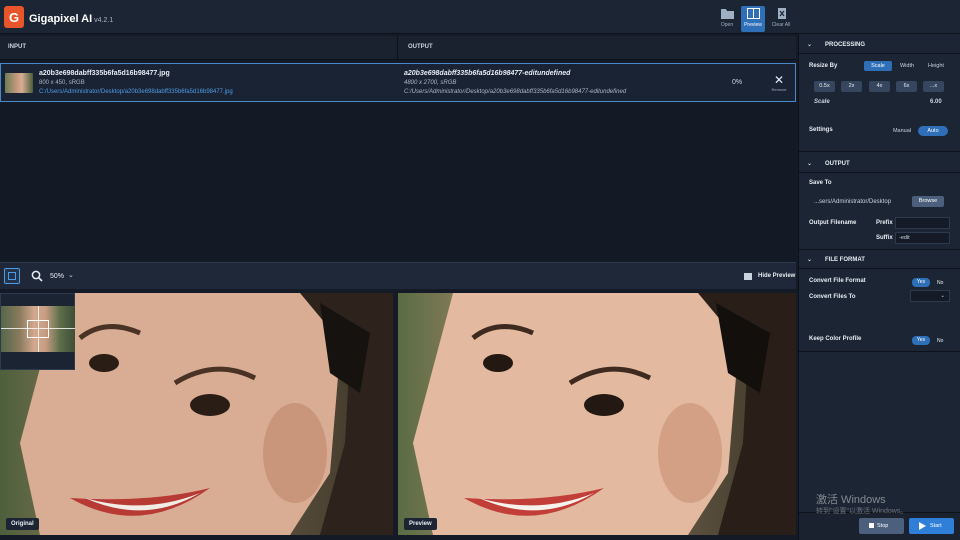 Image resolution: width=960 pixels, height=540 pixels. What do you see at coordinates (851, 86) in the screenshot?
I see `scale-2x-button: 2x` at bounding box center [851, 86].